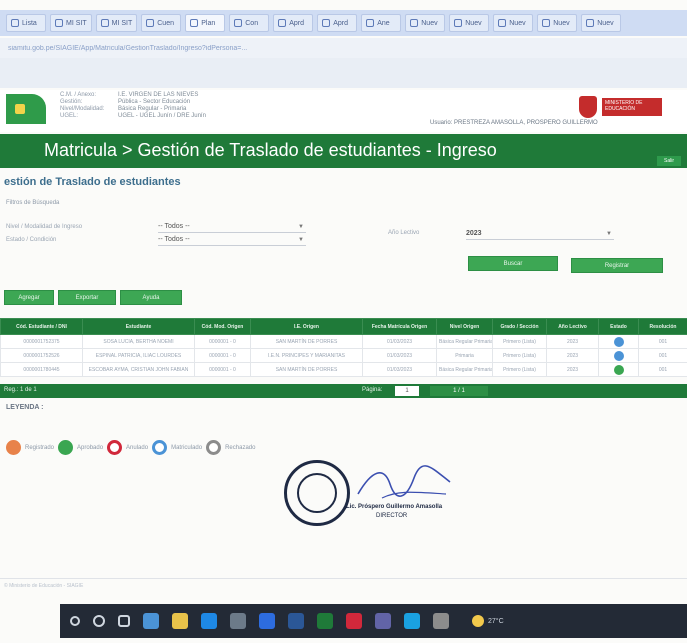  I want to click on word-icon, so click(296, 621).